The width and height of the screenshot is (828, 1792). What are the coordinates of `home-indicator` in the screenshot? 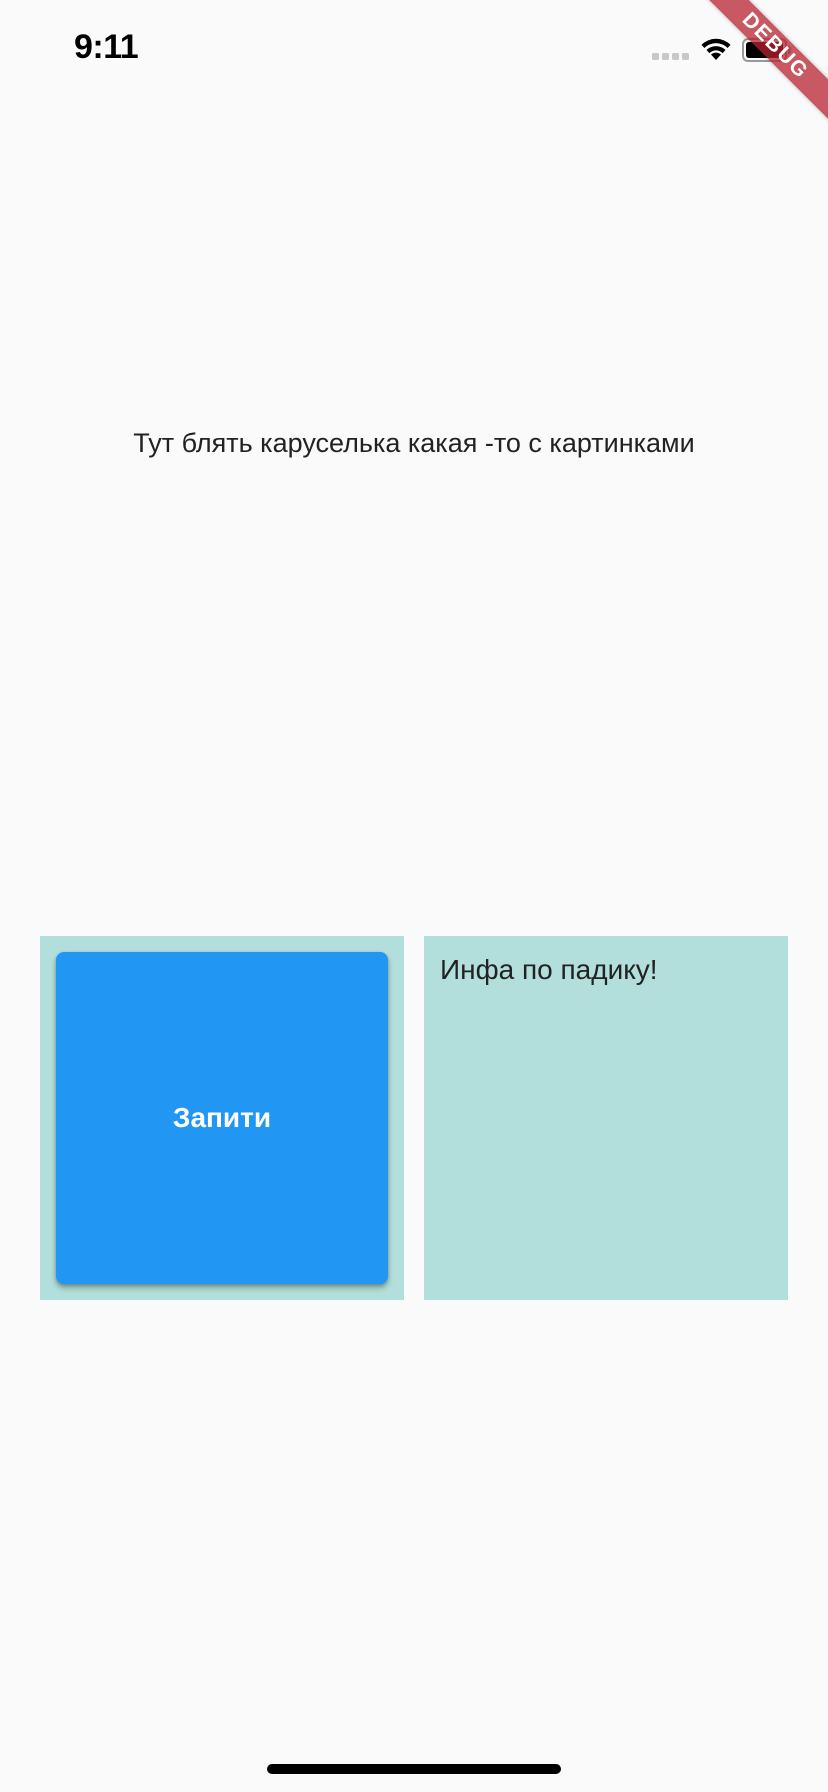 It's located at (414, 1769).